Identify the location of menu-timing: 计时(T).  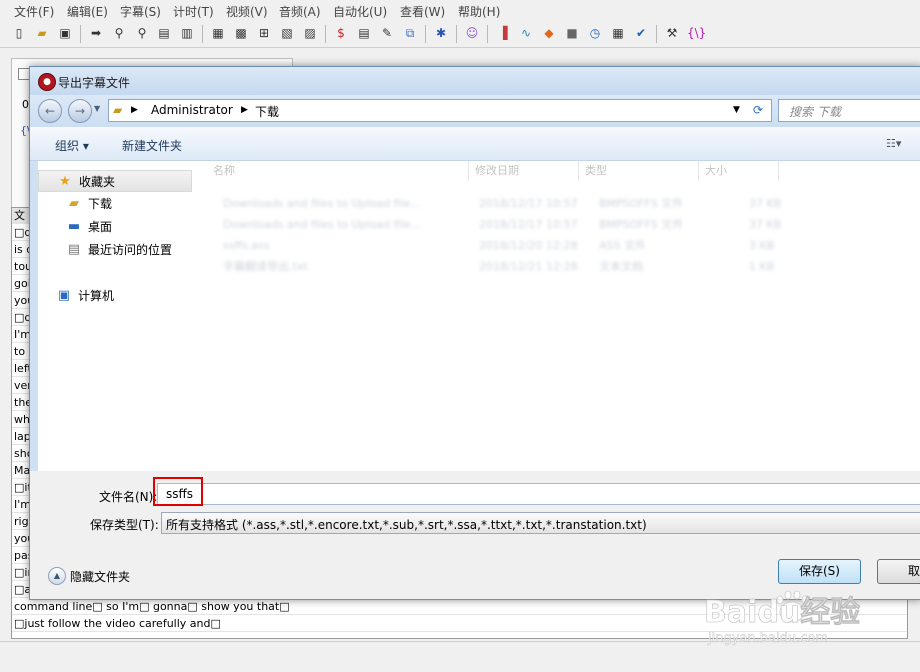
(193, 11).